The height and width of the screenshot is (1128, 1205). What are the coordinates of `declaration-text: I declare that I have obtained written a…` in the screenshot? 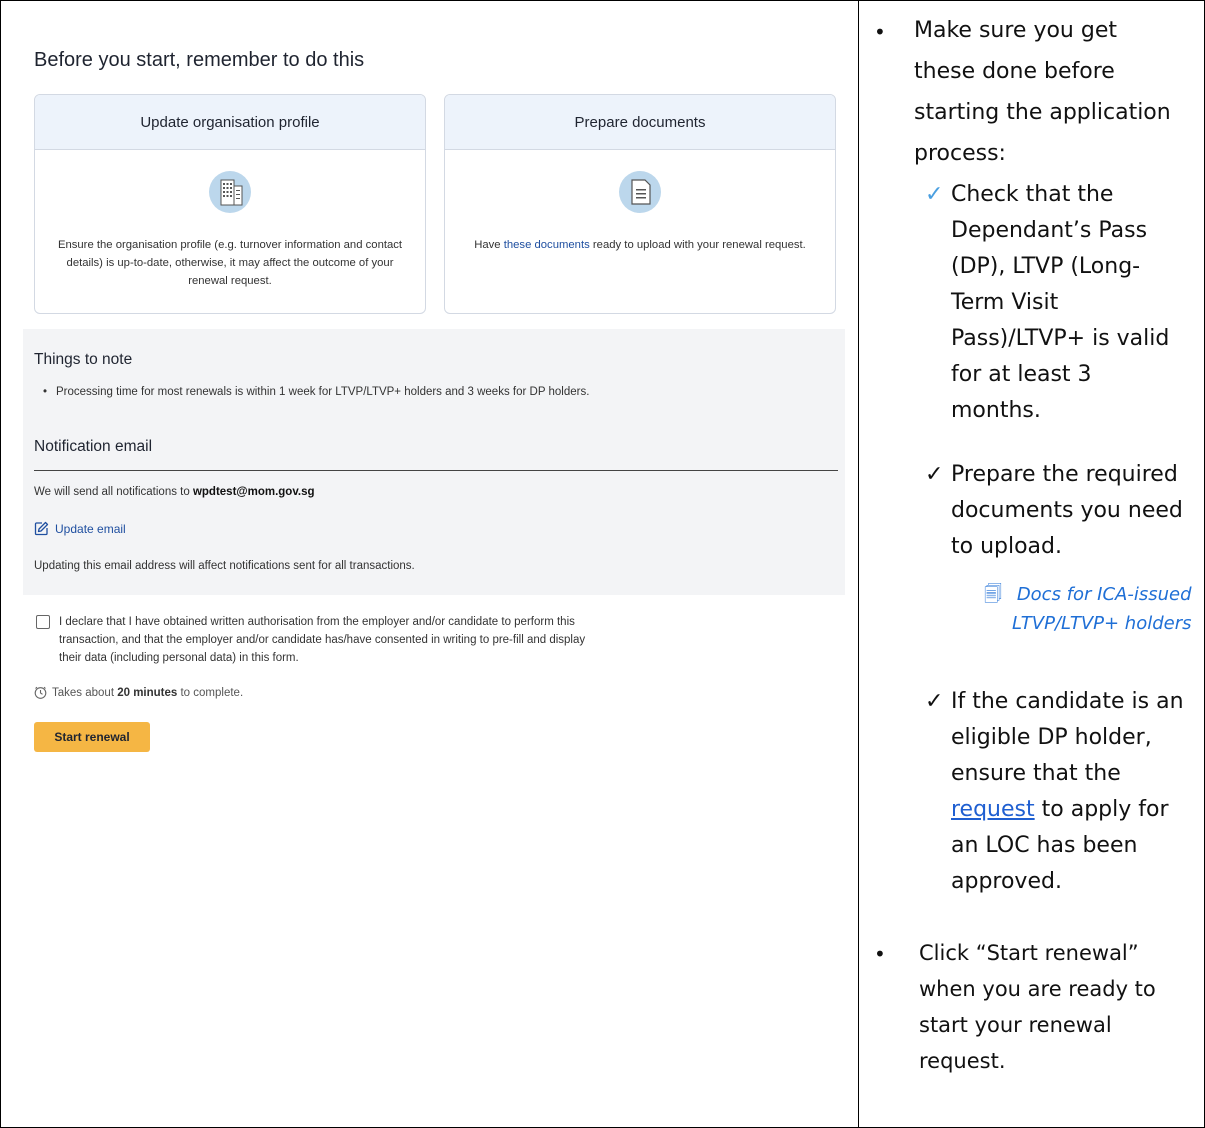 It's located at (322, 640).